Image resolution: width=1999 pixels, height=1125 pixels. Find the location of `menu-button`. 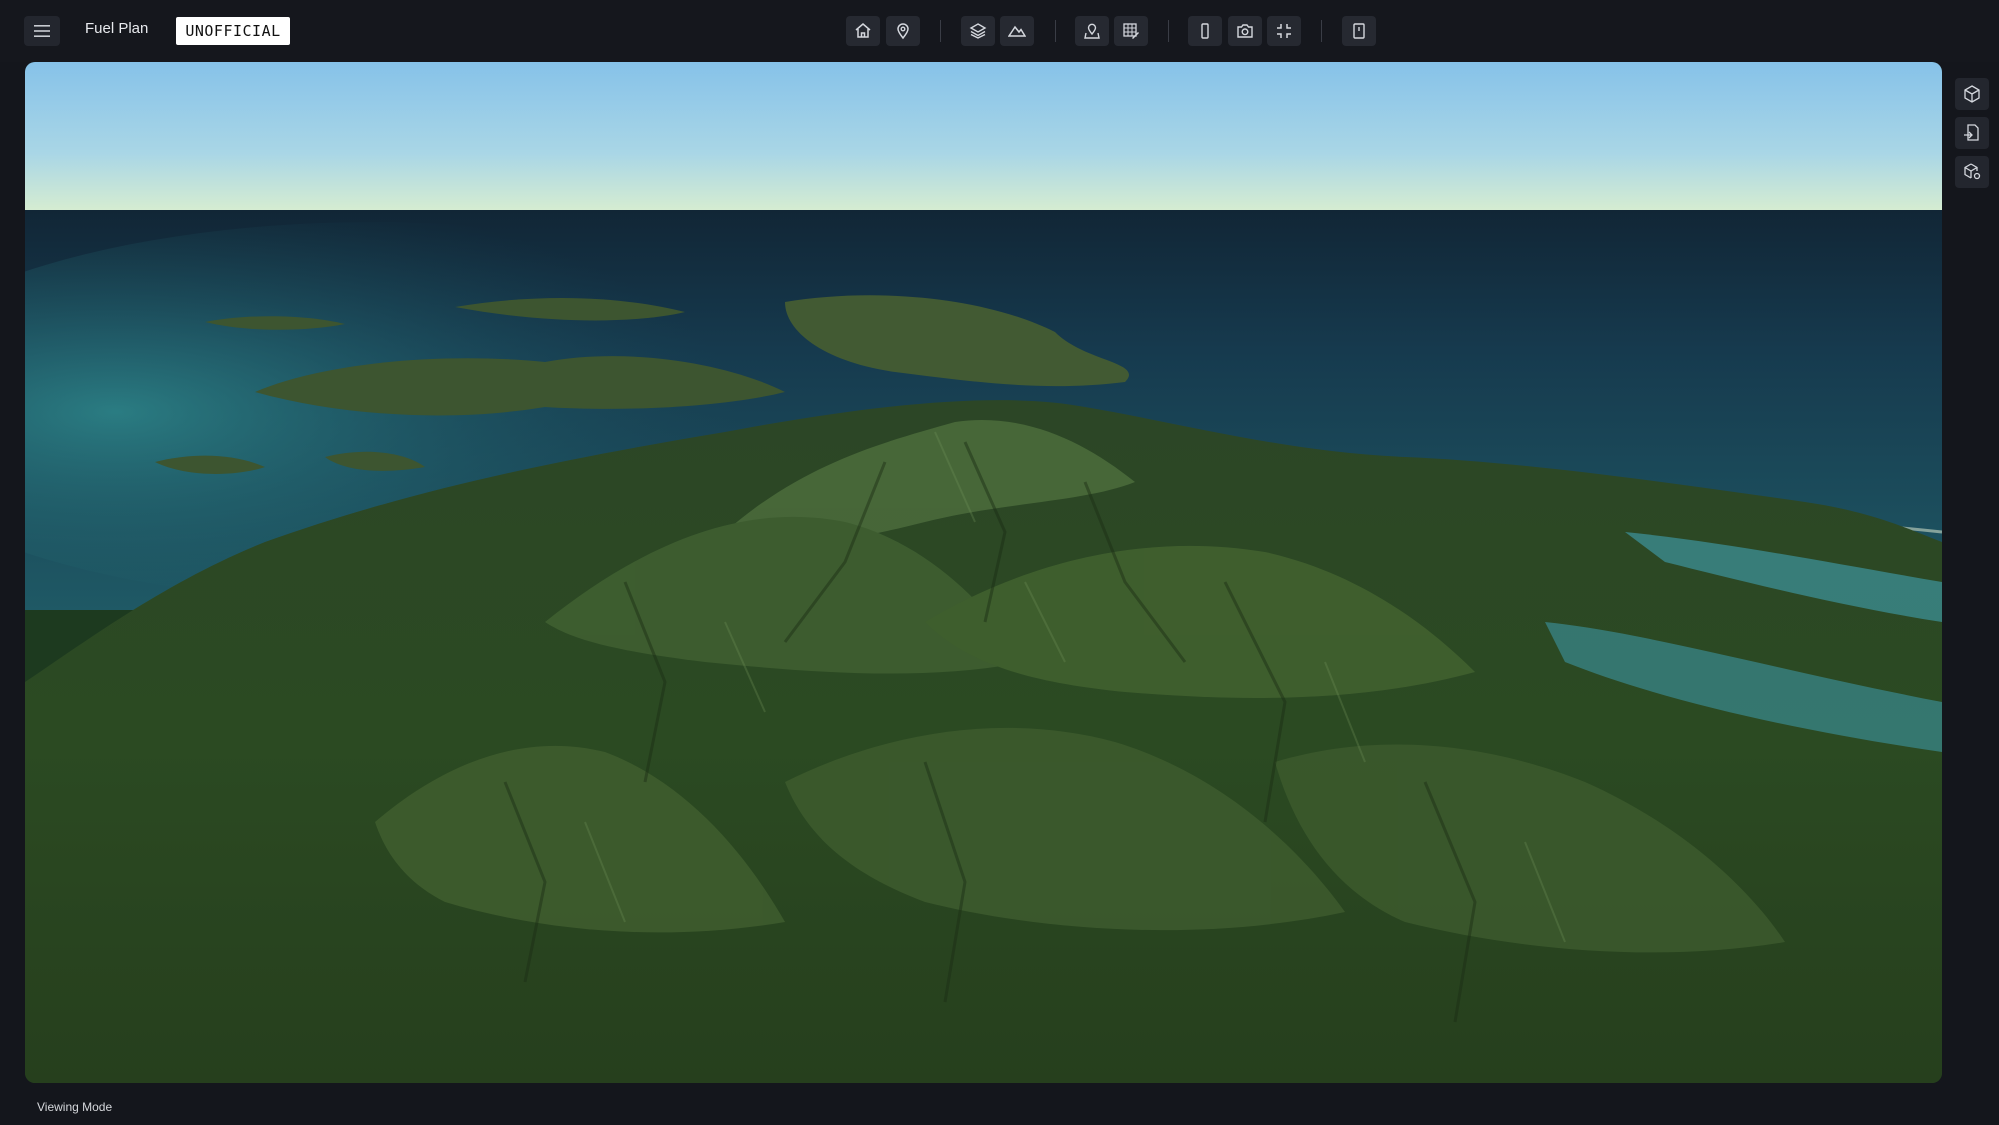

menu-button is located at coordinates (42, 31).